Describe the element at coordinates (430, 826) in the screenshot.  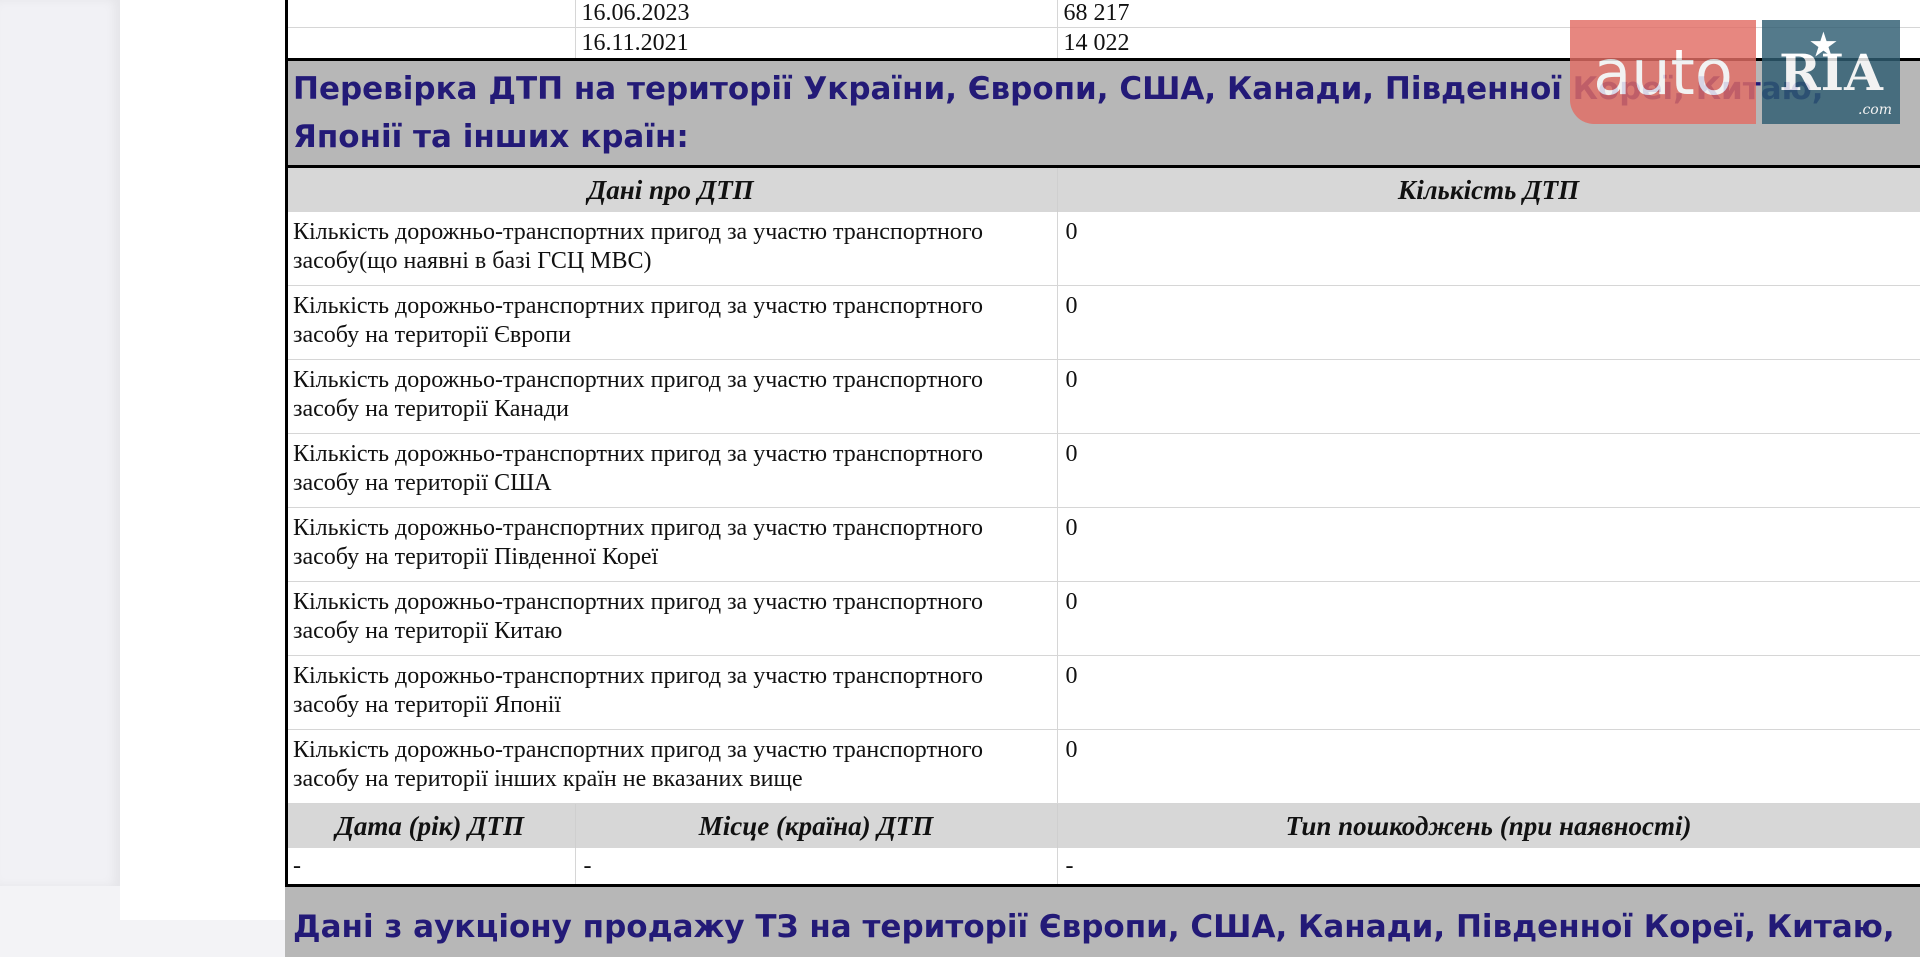
I see `col-header-accident-date: Дата (рік) ДТП` at that location.